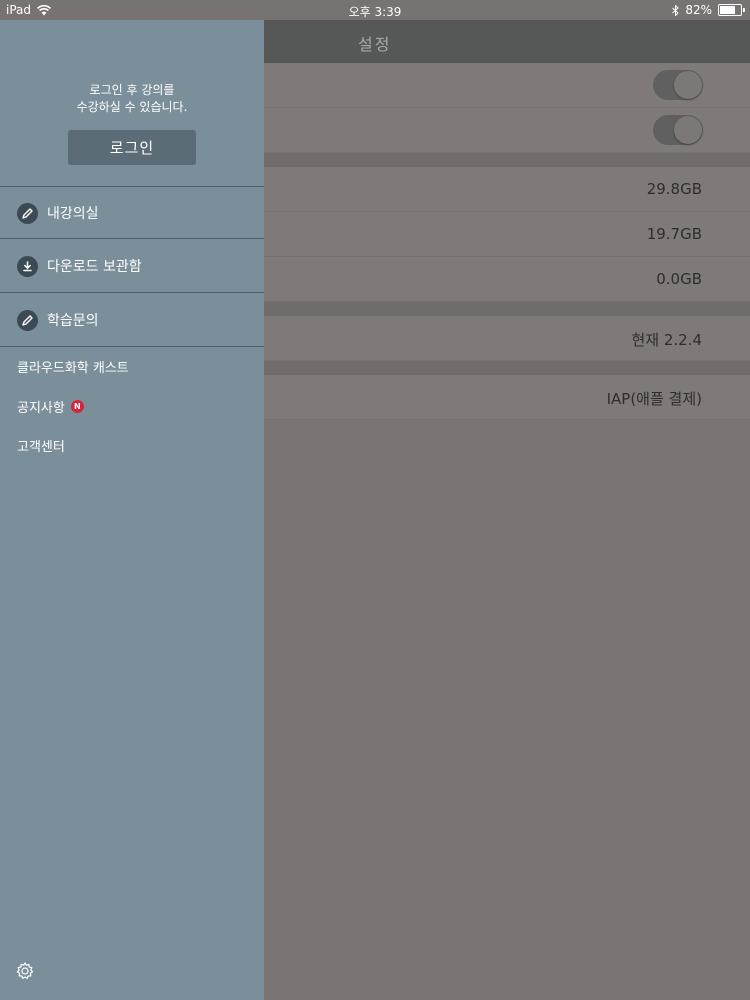 The image size is (750, 1000). I want to click on version-row: 현재 2.2.4, so click(507, 338).